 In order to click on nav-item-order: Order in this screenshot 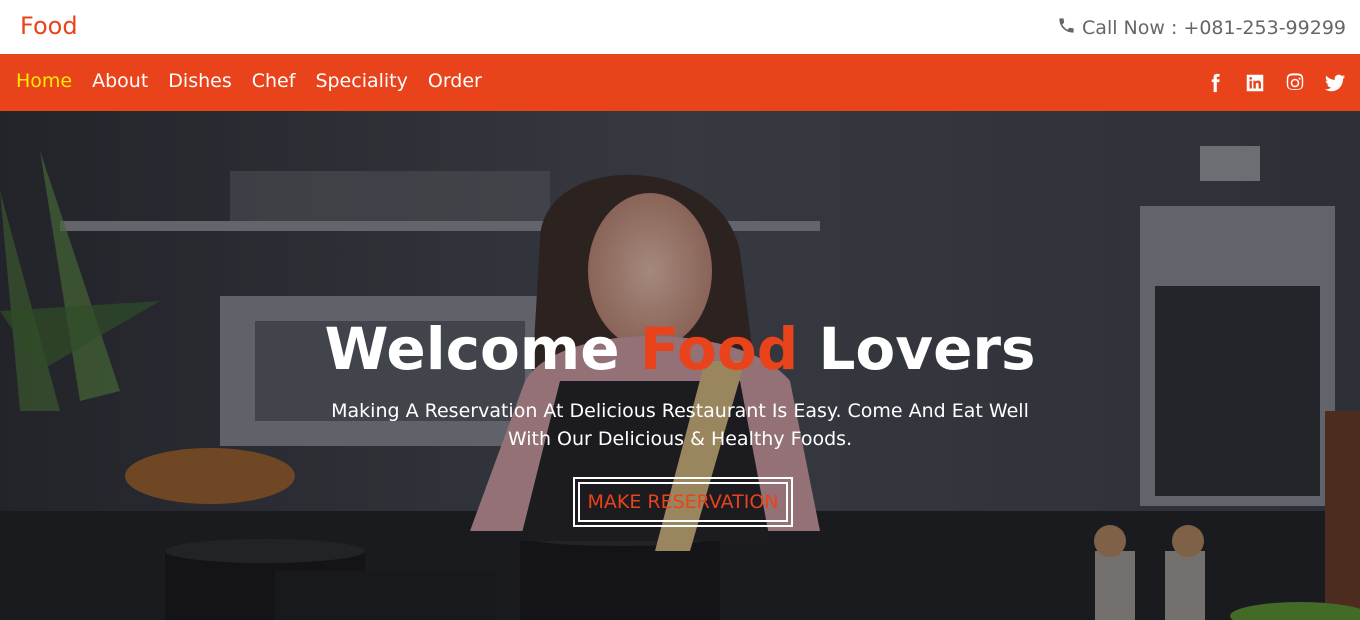, I will do `click(455, 81)`.